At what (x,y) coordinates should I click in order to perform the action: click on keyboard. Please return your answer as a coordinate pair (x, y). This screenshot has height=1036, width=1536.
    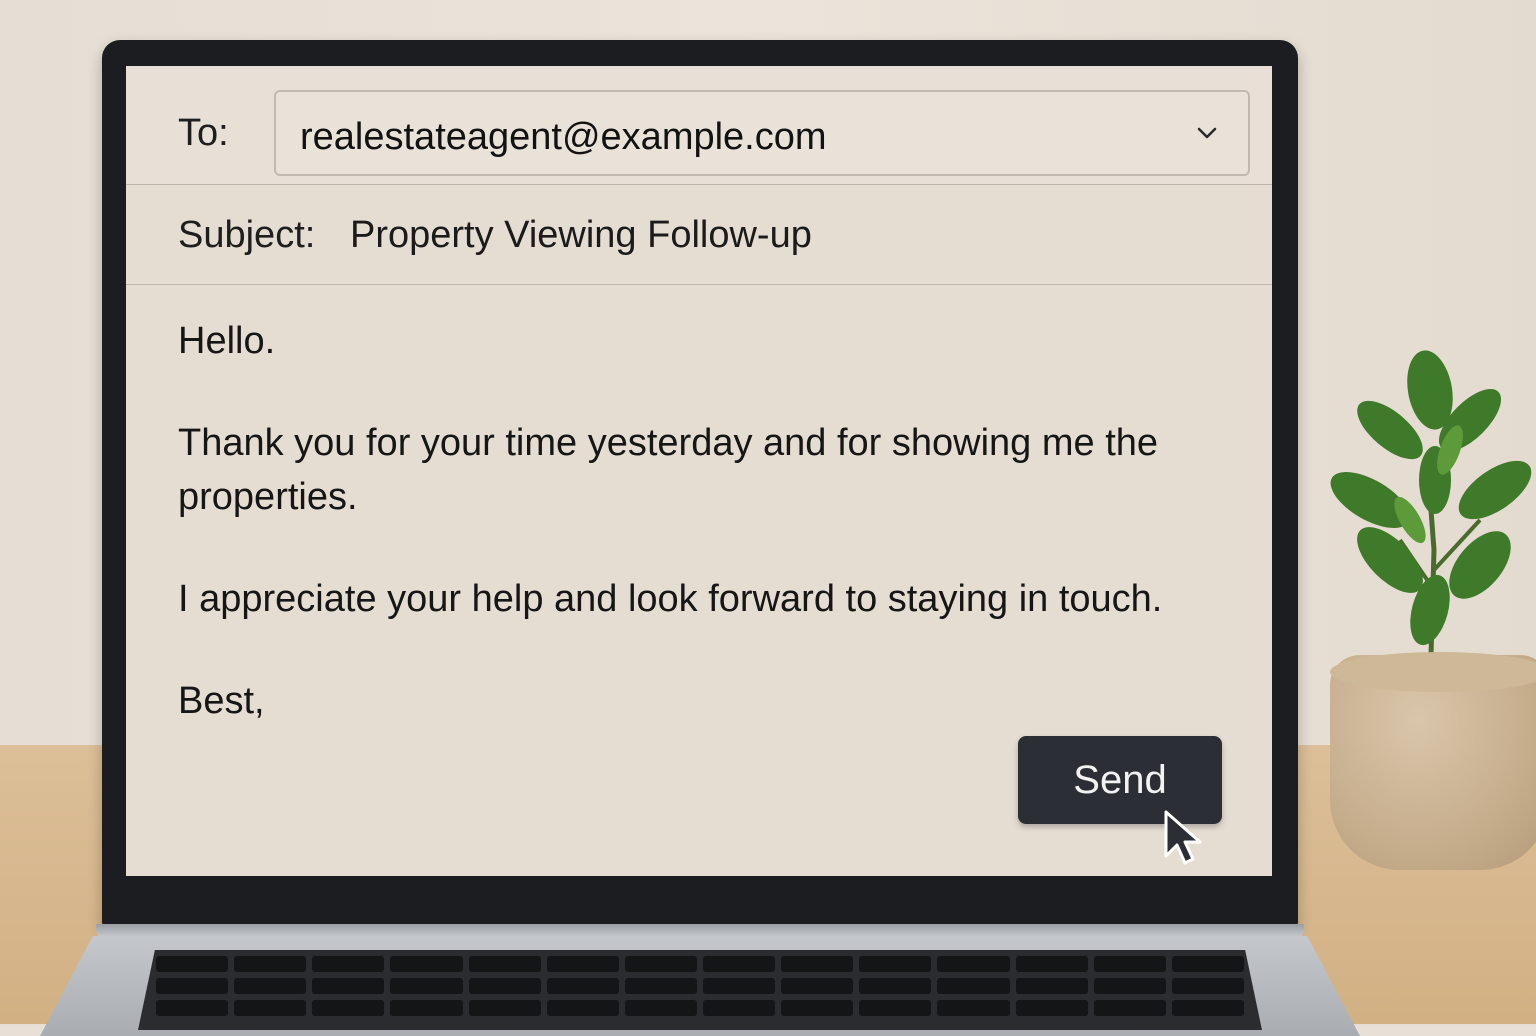
    Looking at the image, I should click on (700, 990).